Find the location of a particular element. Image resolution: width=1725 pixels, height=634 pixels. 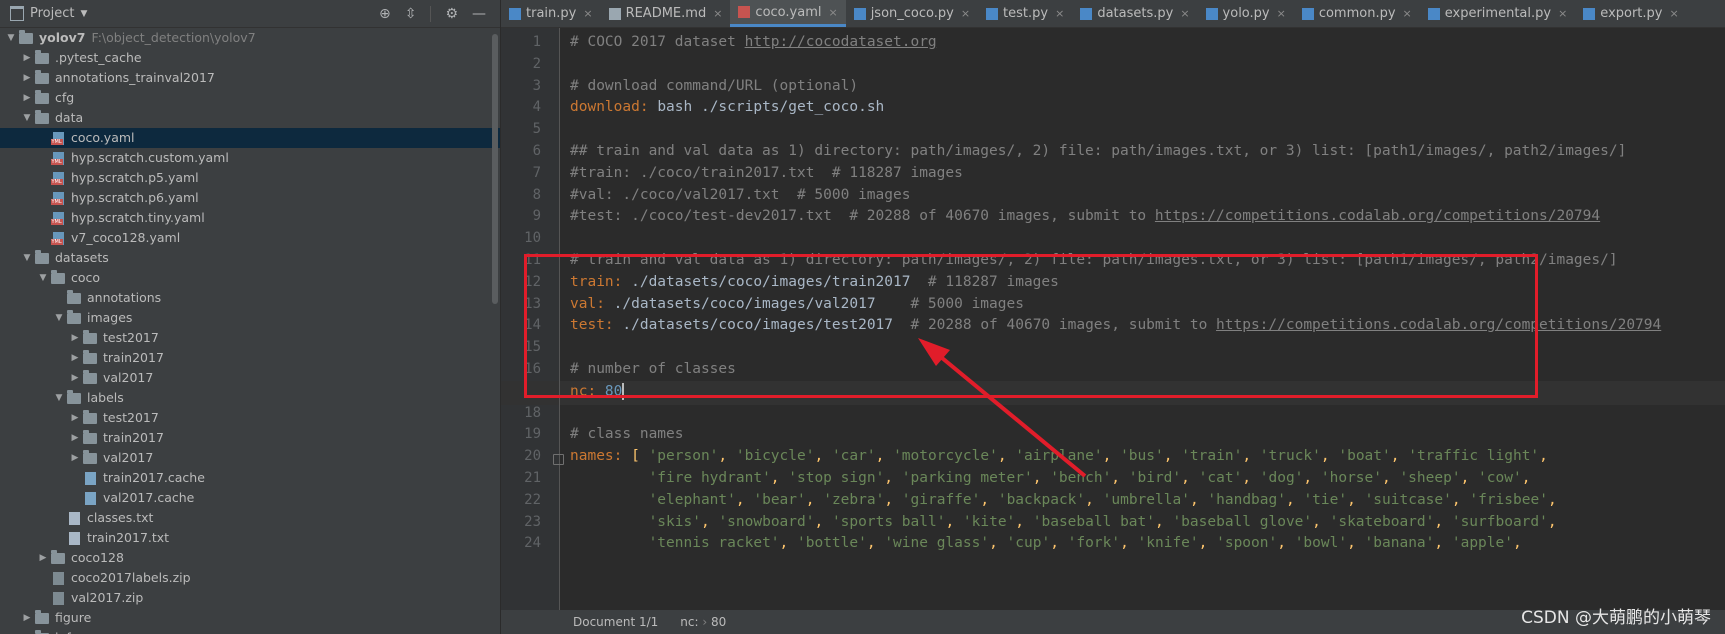

code-line: # download command/URL (optional) is located at coordinates (714, 86).